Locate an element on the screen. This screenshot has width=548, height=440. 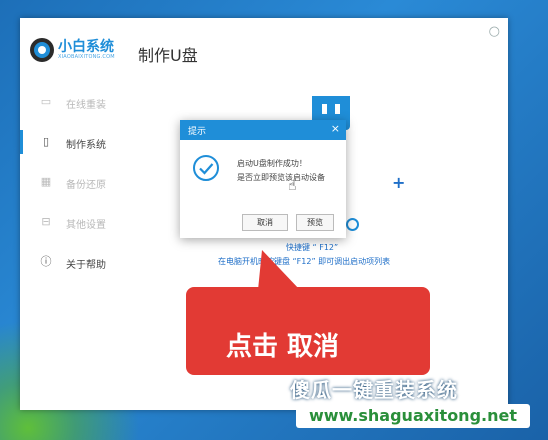
callout-text: 点击 取消 is located at coordinates (283, 347).